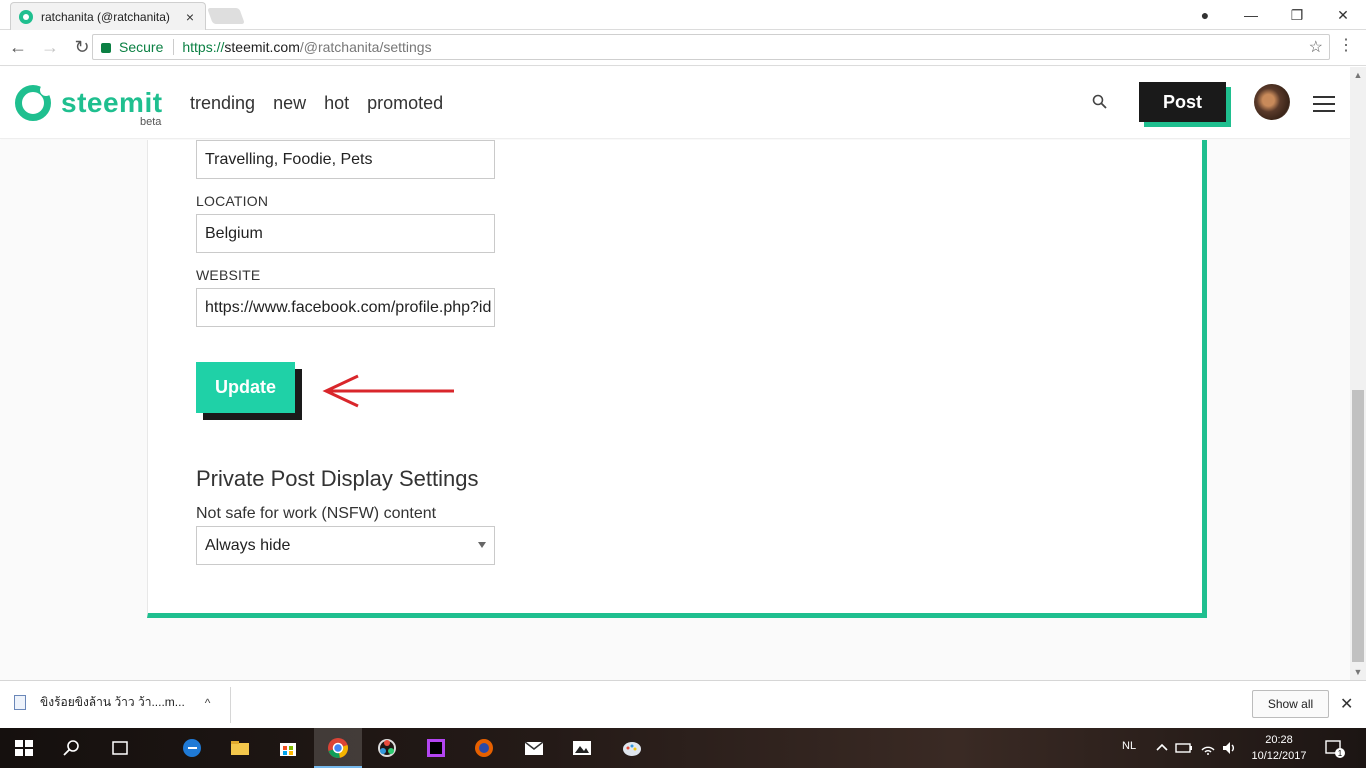 The image size is (1366, 768). I want to click on tab-title: ratchanita (@ratchanita), so click(105, 16).